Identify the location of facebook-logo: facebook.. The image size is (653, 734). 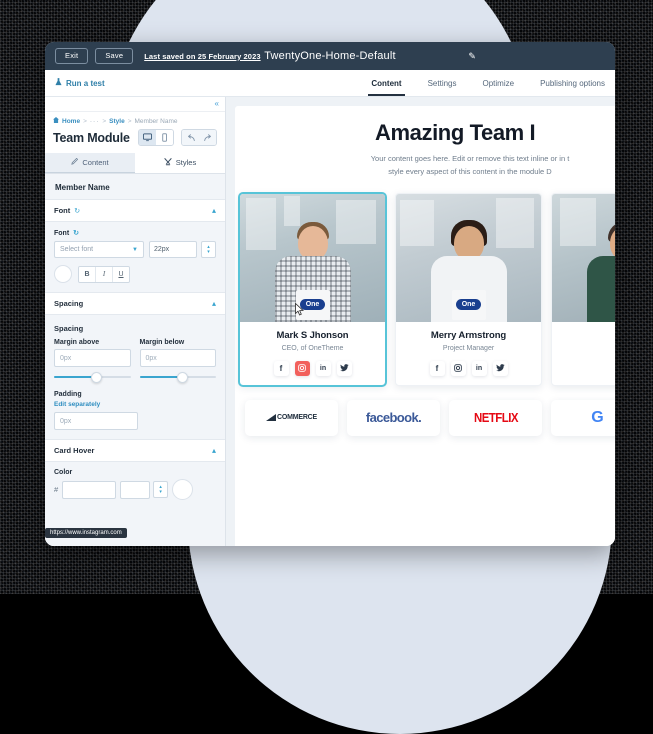
(393, 417).